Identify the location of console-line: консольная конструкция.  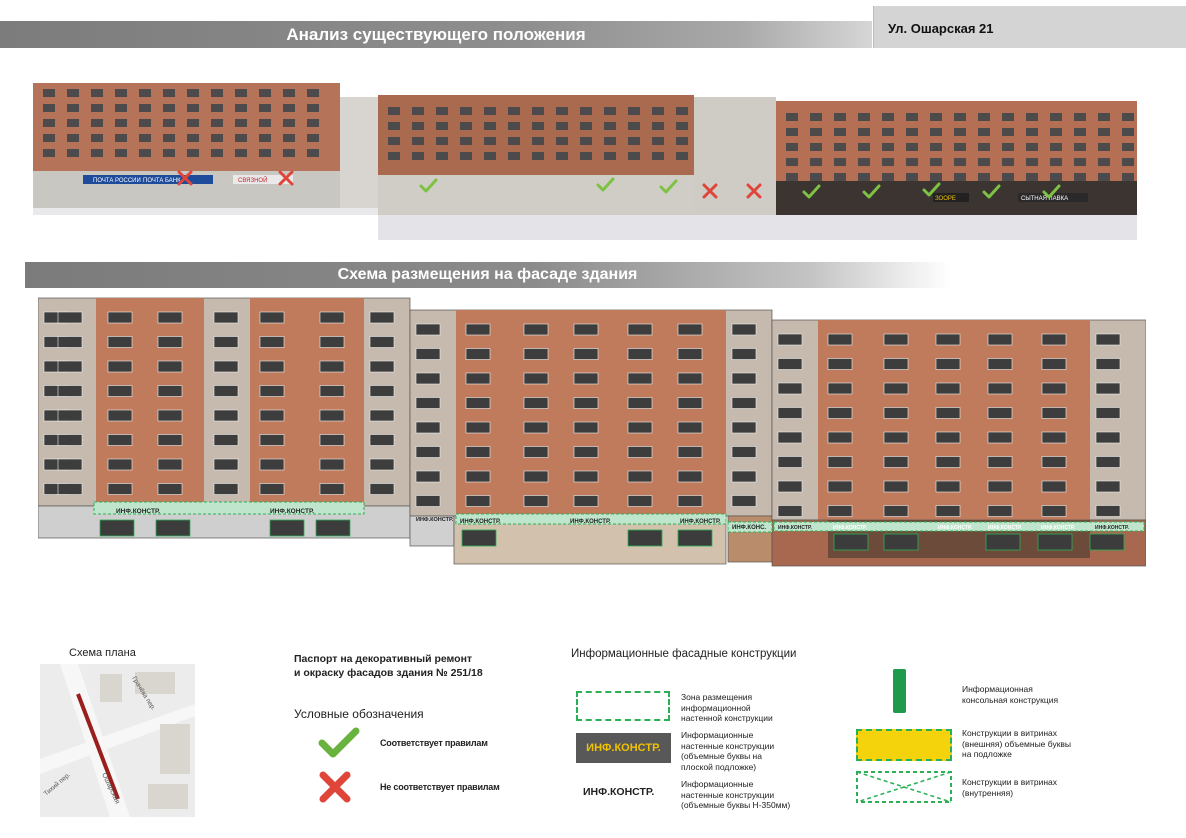
(1010, 699).